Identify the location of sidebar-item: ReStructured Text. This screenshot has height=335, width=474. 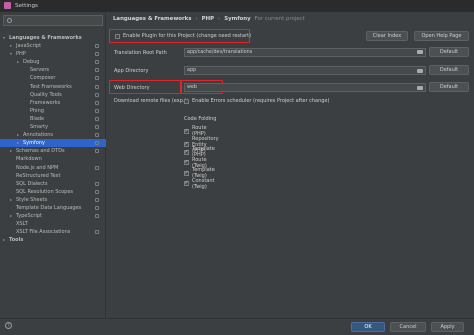
(53, 176).